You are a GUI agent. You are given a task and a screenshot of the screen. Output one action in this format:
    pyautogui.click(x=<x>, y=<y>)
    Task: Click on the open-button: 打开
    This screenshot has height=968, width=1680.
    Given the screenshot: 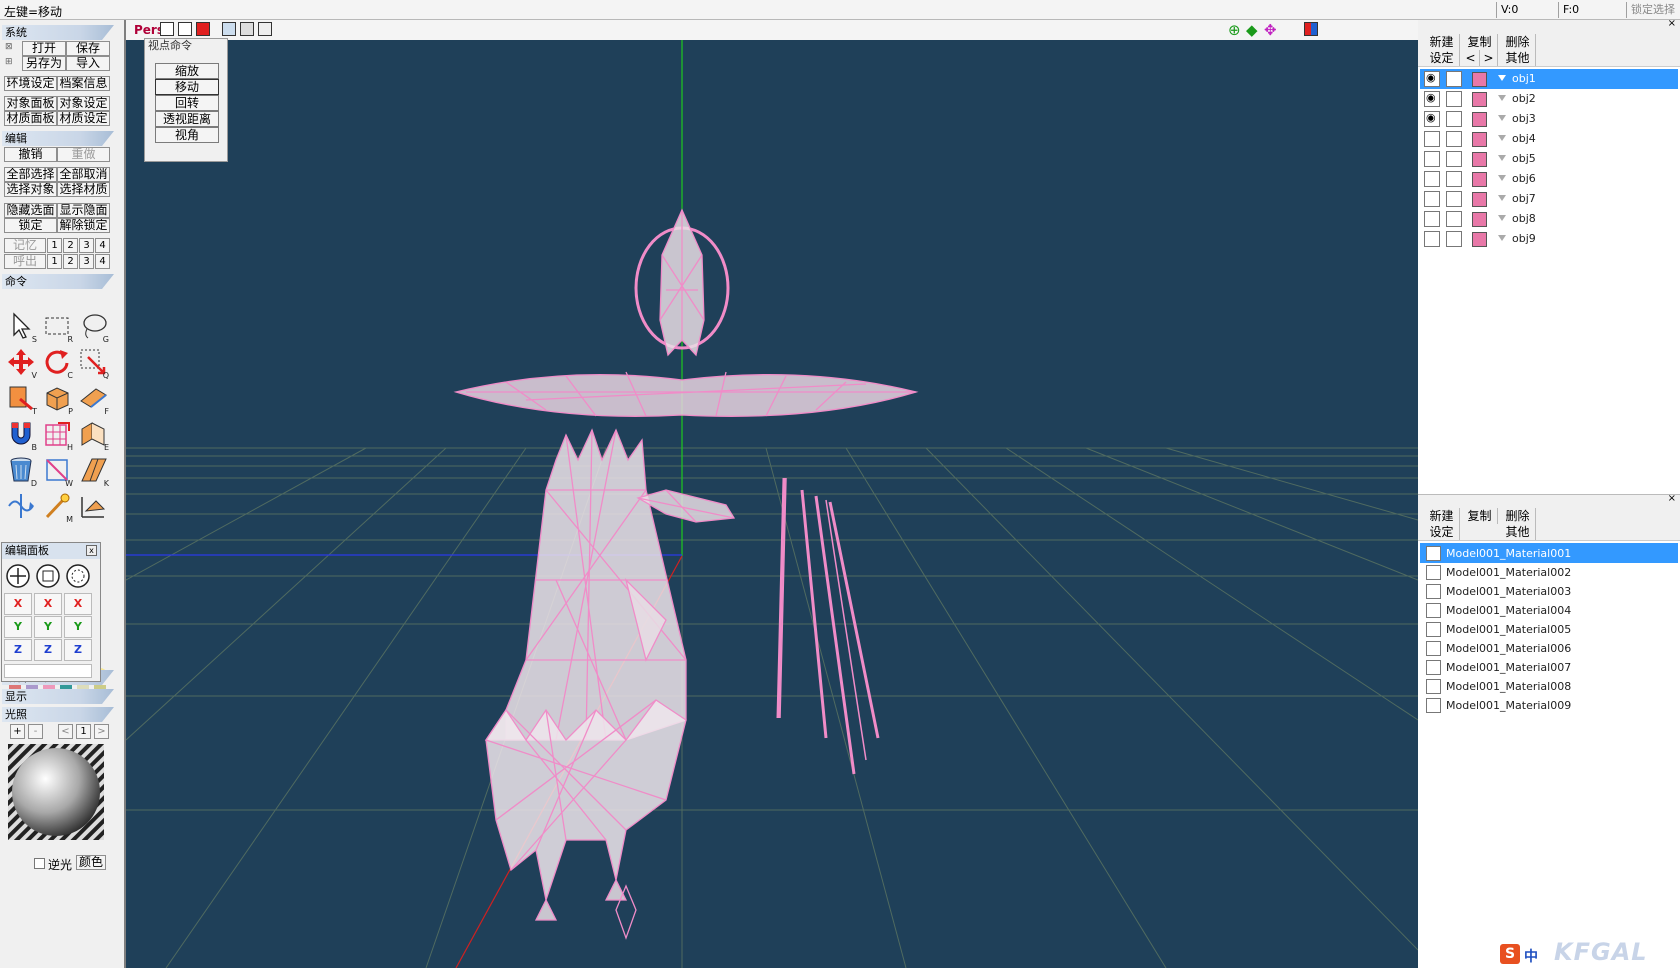 What is the action you would take?
    pyautogui.click(x=44, y=48)
    